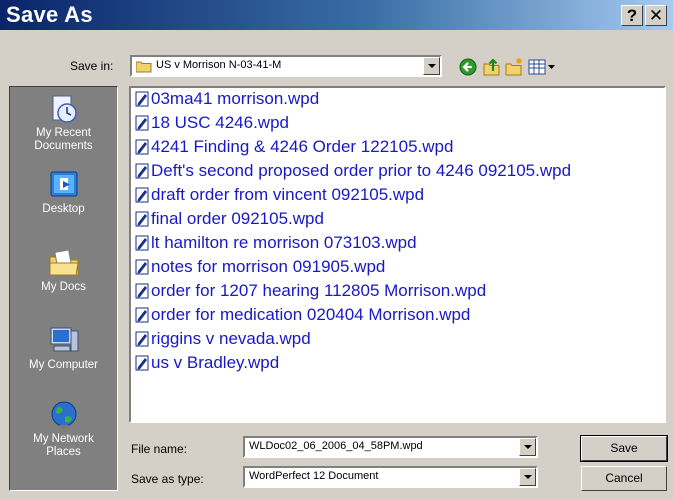 This screenshot has width=673, height=500. What do you see at coordinates (63, 209) in the screenshot?
I see `place-label: Desktop` at bounding box center [63, 209].